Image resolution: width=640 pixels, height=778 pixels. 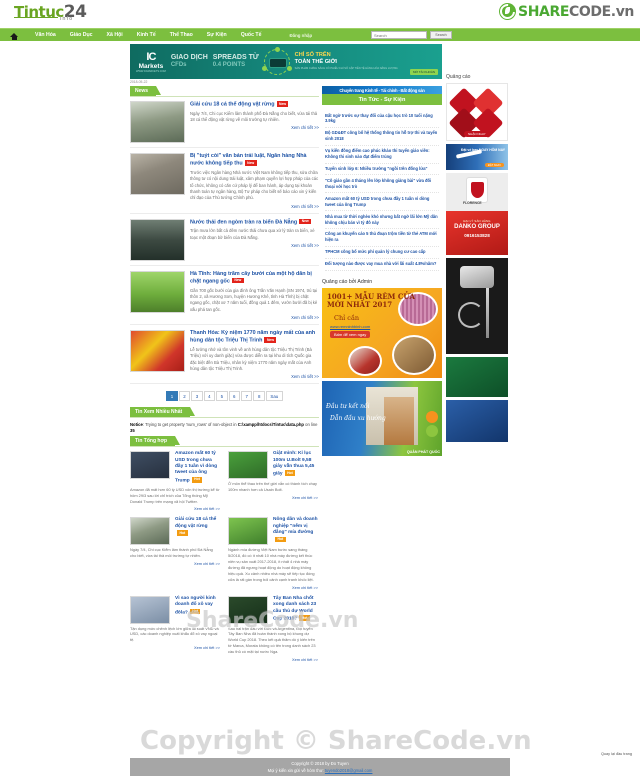 I want to click on login-link: Đăng nhập, so click(x=300, y=35).